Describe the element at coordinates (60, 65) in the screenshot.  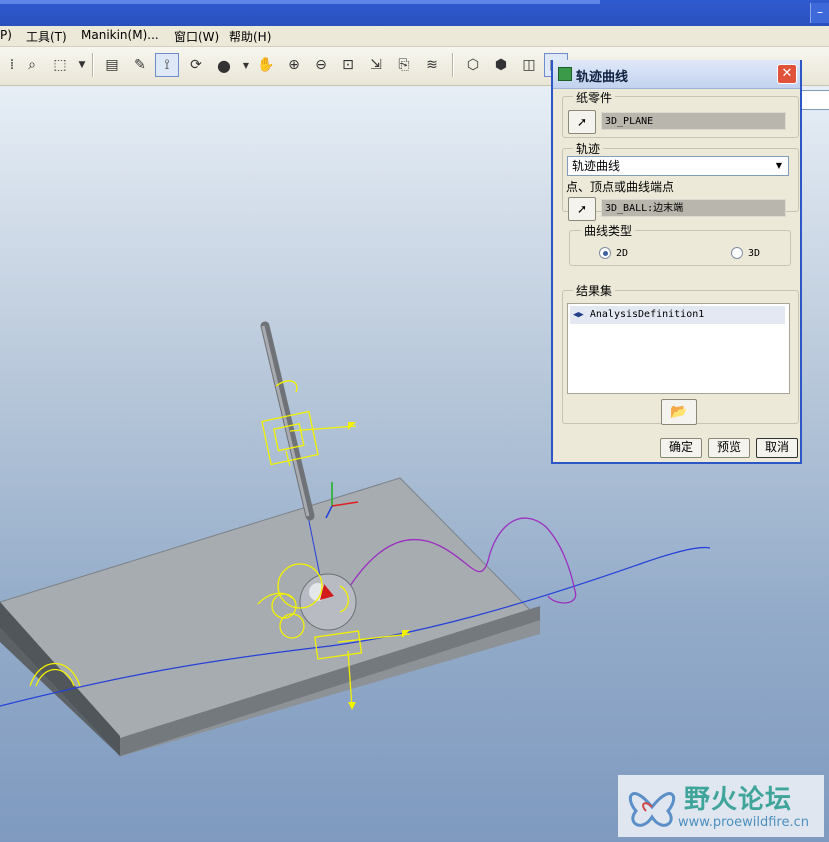
I see `select-box-icon: ⬚` at that location.